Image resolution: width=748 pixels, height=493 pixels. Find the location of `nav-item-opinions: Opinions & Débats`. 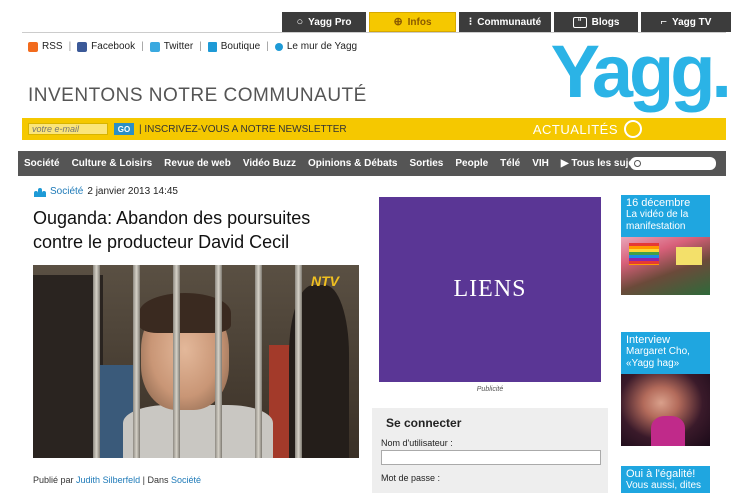

nav-item-opinions: Opinions & Débats is located at coordinates (352, 163).